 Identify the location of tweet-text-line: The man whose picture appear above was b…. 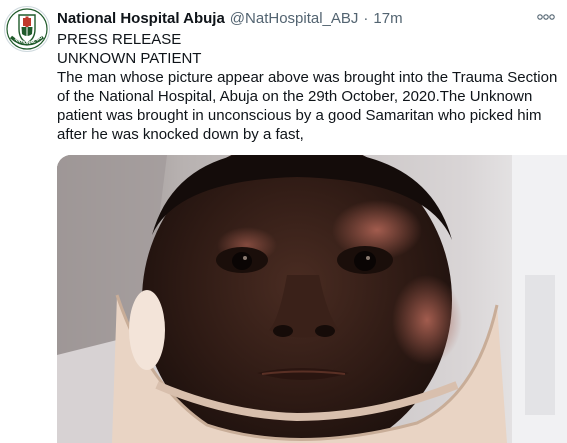
(307, 77).